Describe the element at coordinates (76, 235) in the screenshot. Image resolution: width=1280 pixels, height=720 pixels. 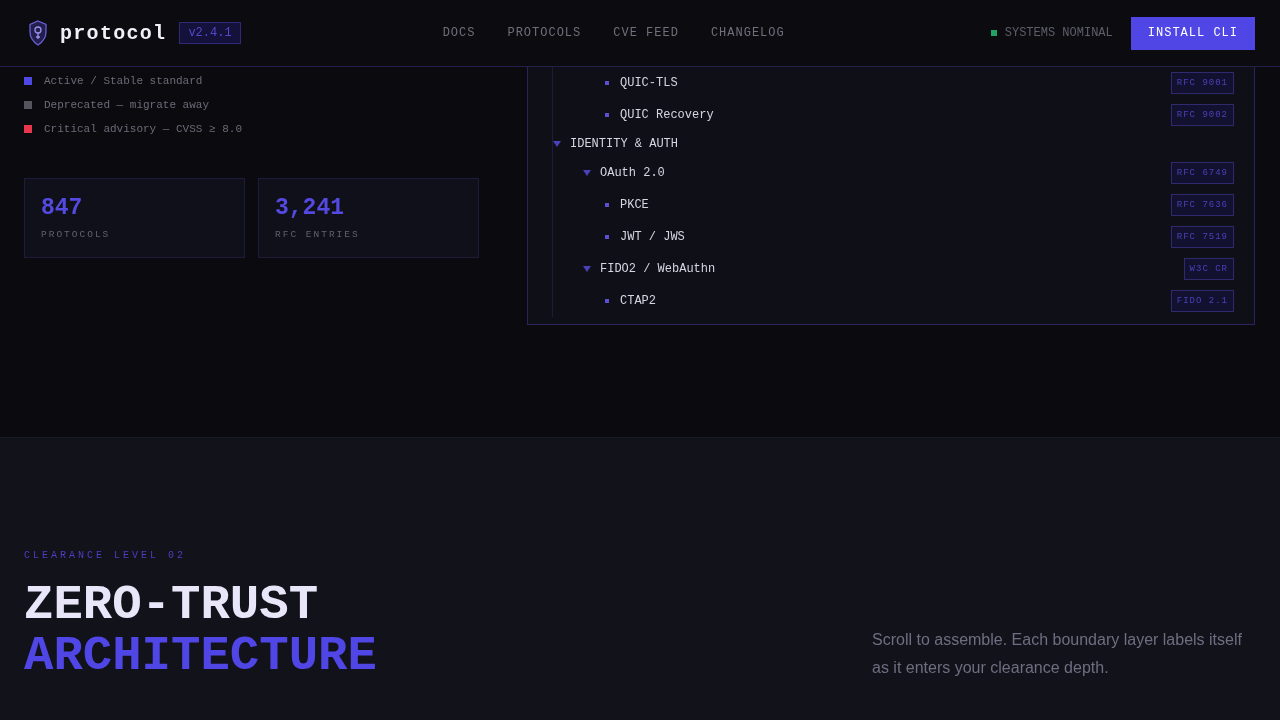
I see `stat-label: PROTOCOLS` at that location.